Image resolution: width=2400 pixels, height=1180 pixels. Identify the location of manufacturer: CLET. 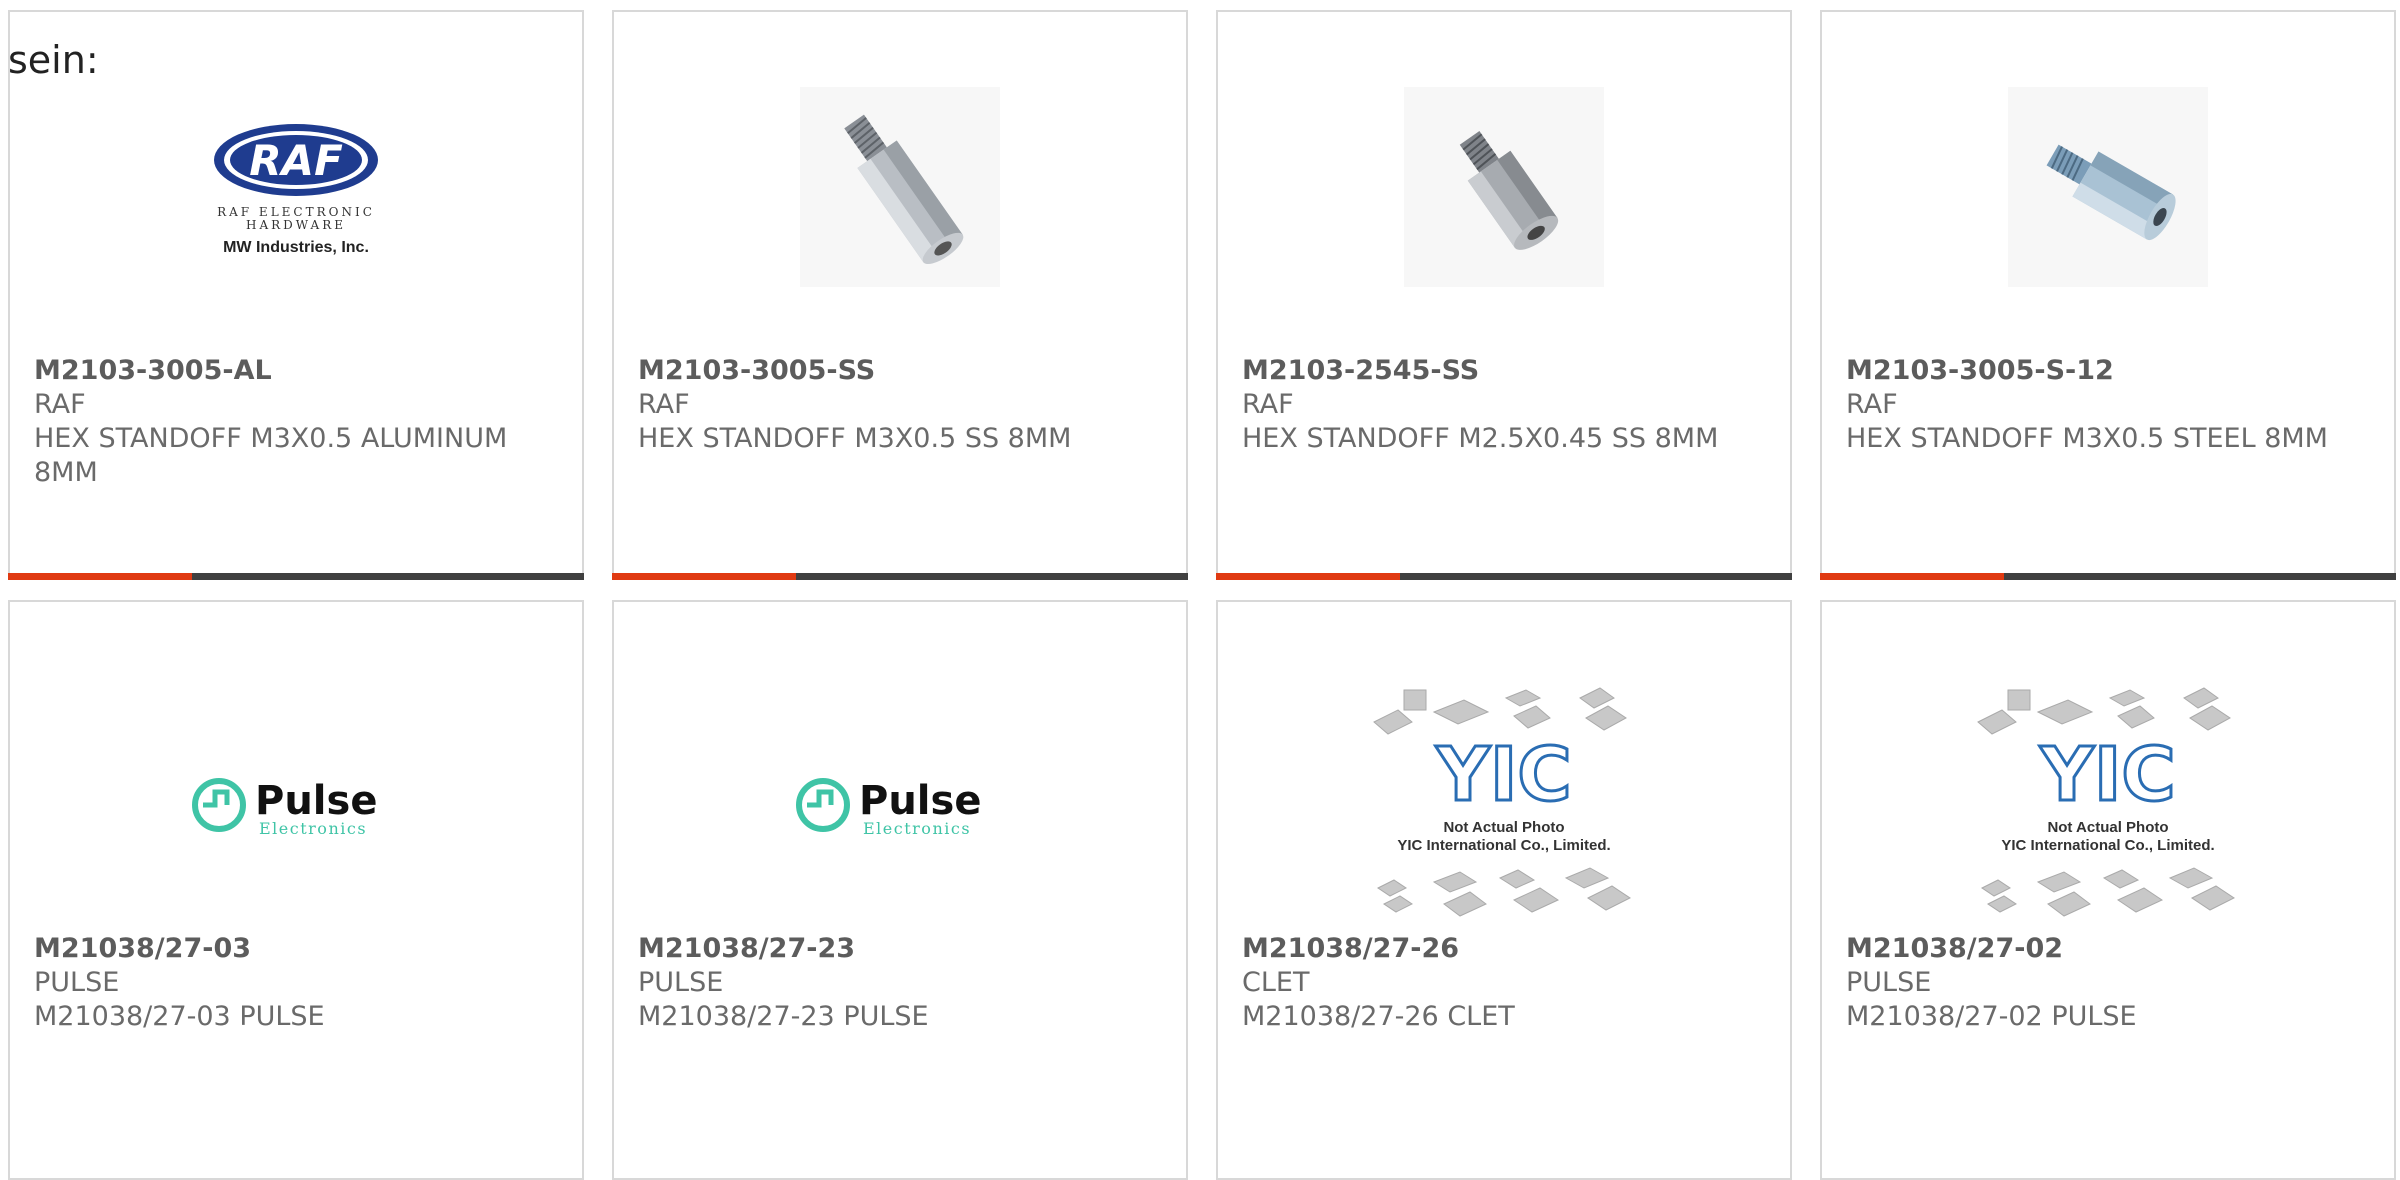
(1276, 982).